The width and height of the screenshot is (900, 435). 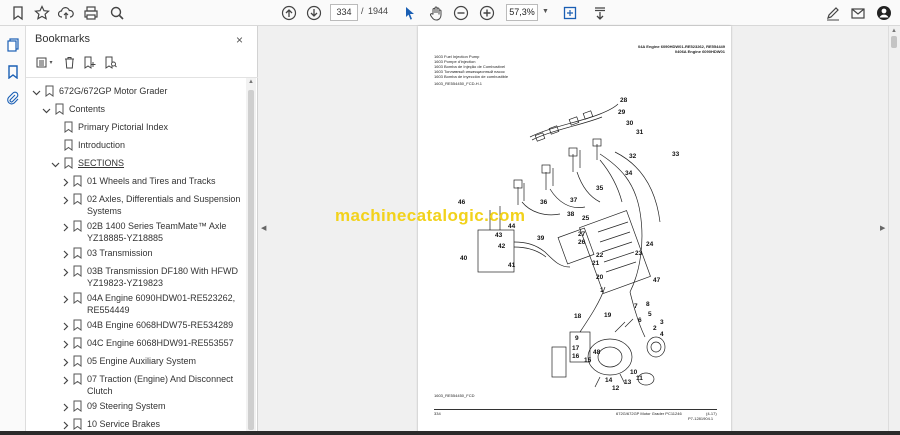 I want to click on bookmark-item: 672G/672GP Motor Grader, so click(x=136, y=91).